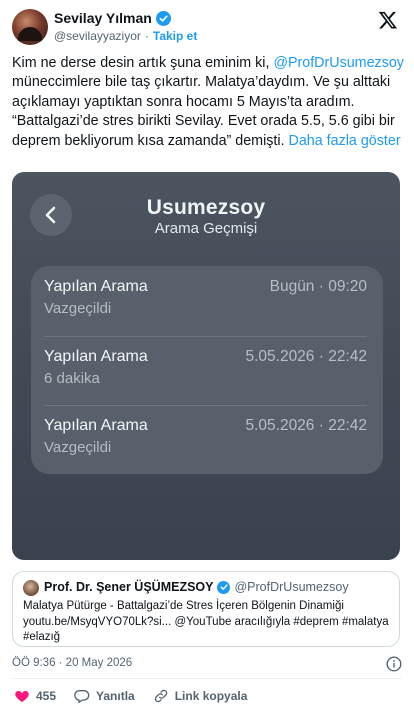 The image size is (414, 713). I want to click on info-icon, so click(394, 664).